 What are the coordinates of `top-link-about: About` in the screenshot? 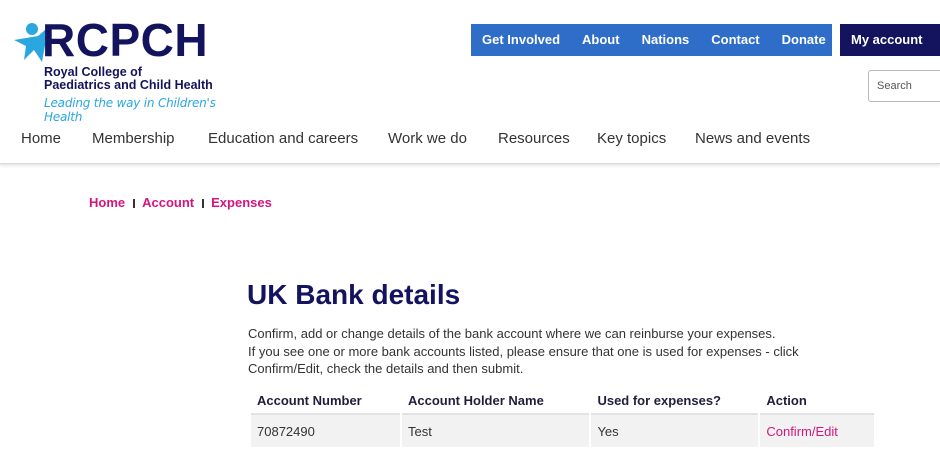 It's located at (601, 40).